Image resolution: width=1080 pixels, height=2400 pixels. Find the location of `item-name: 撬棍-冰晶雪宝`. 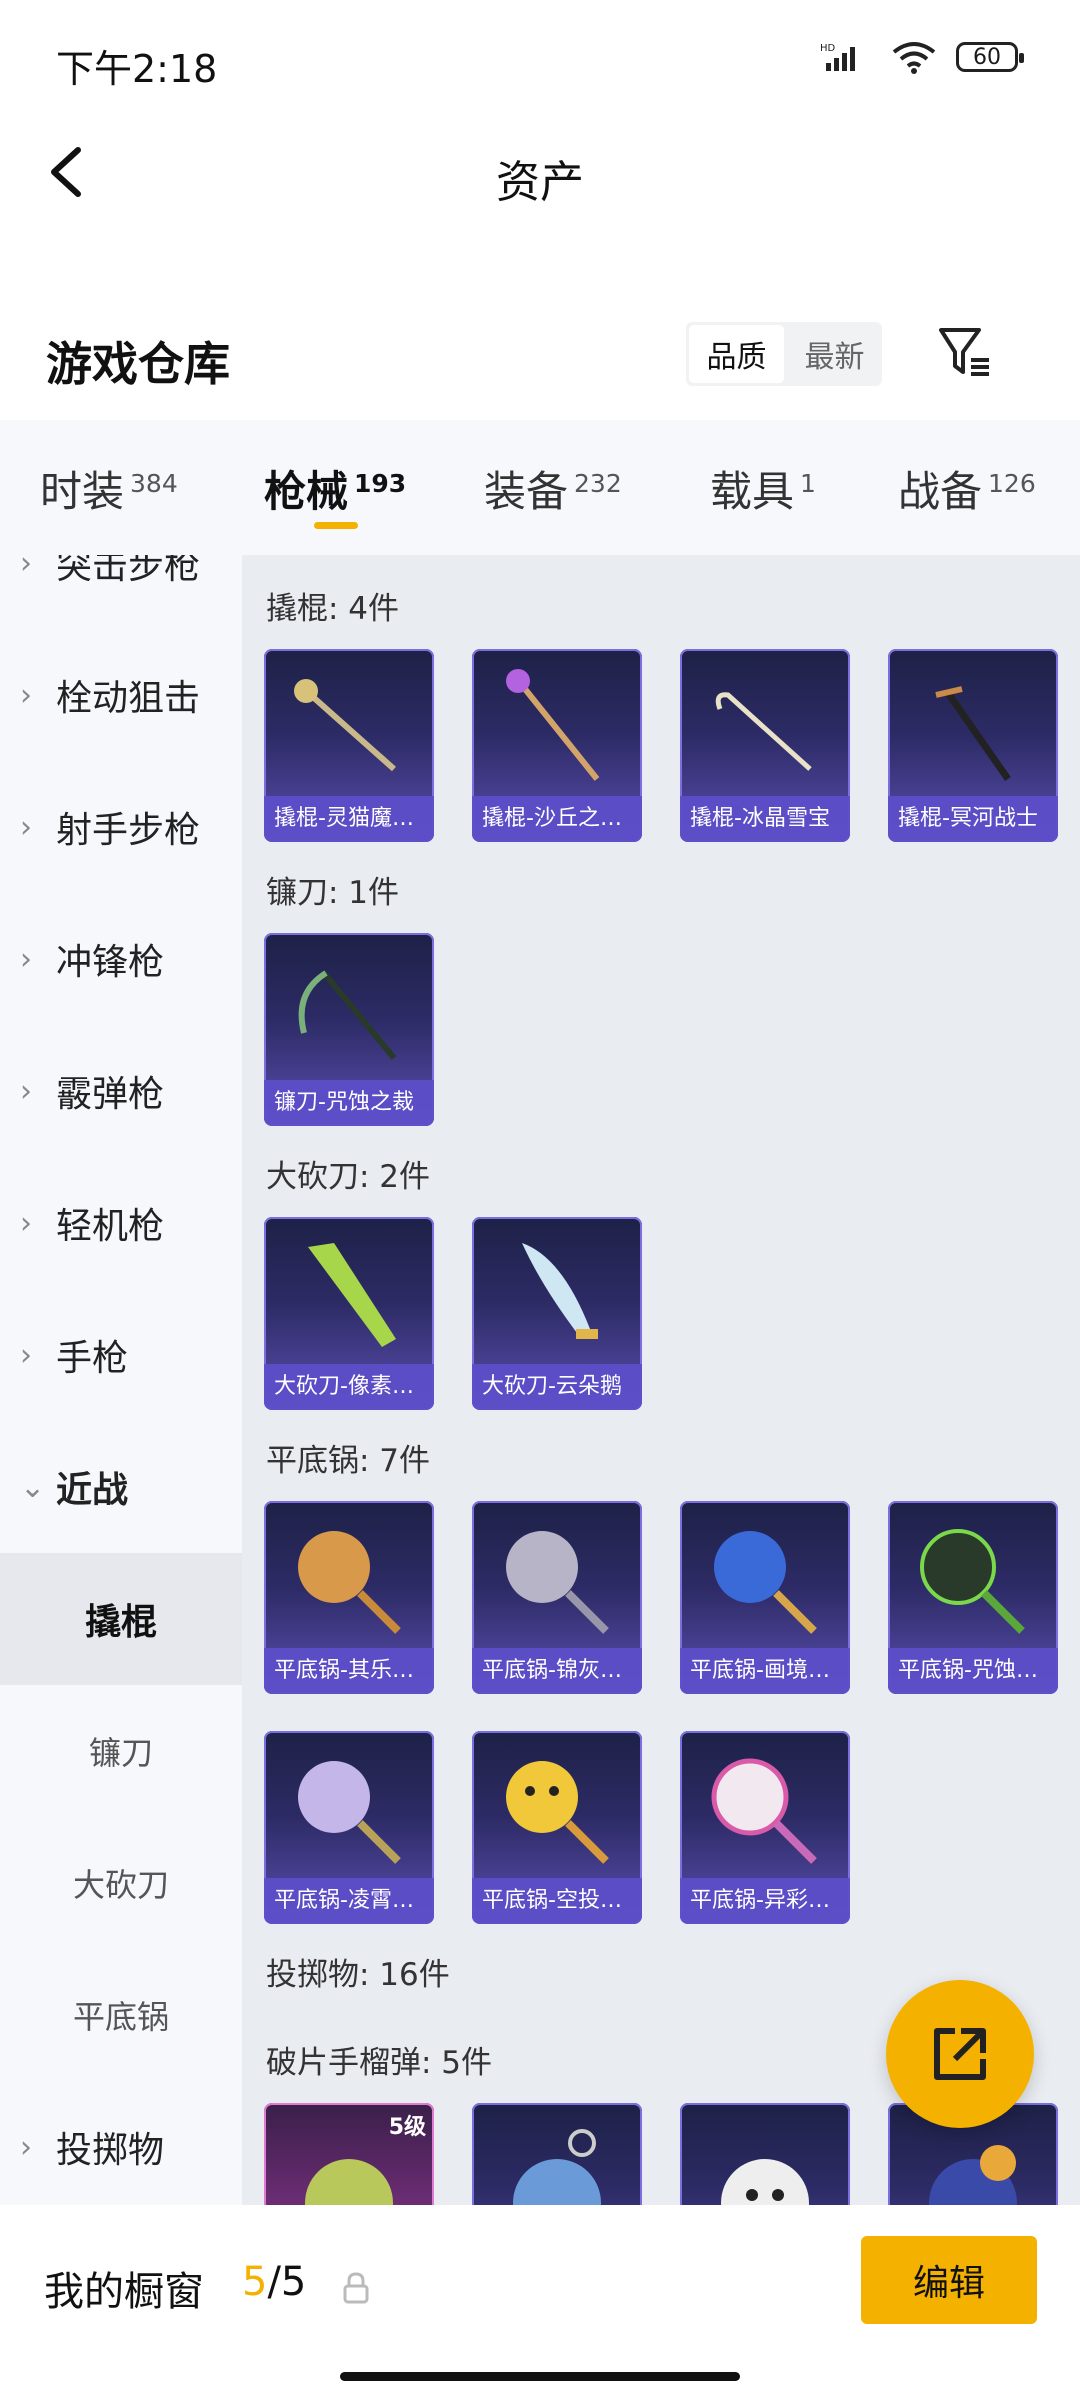

item-name: 撬棍-冰晶雪宝 is located at coordinates (765, 819).